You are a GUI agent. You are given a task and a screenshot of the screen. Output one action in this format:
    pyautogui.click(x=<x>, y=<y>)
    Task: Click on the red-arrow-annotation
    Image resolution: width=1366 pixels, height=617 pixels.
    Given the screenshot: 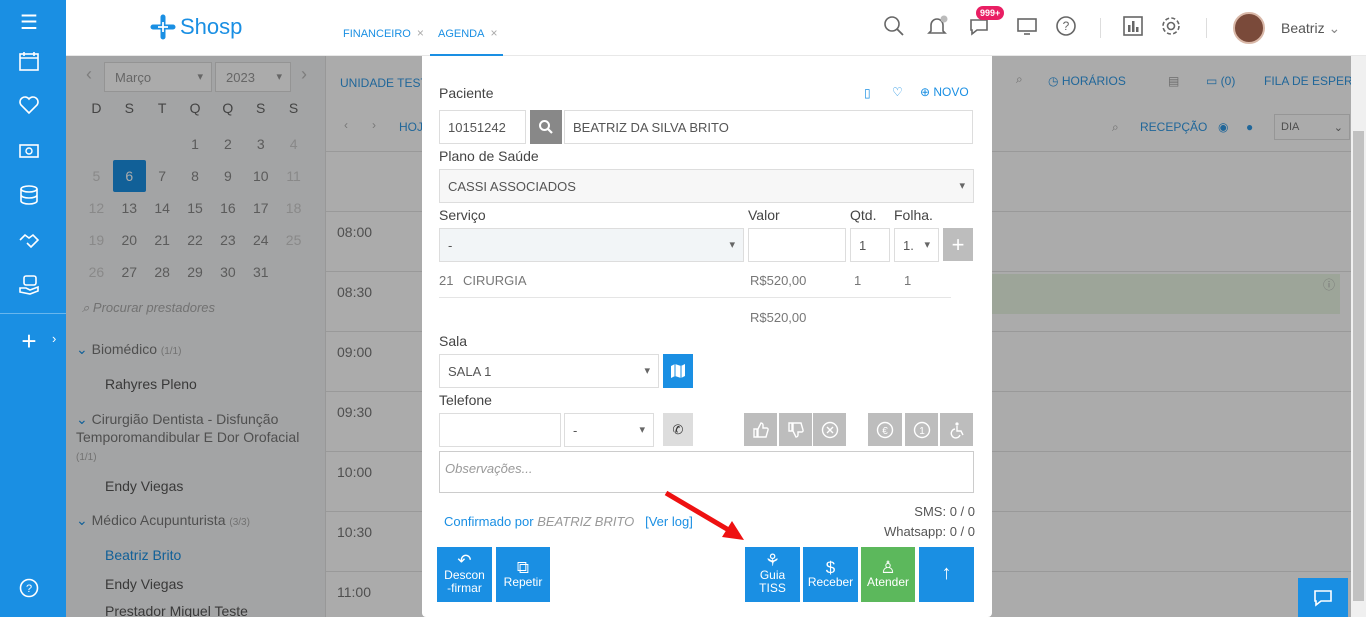 What is the action you would take?
    pyautogui.click(x=704, y=515)
    